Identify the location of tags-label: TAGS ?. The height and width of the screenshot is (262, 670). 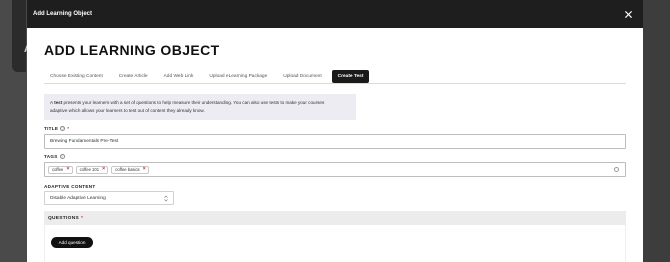
(54, 156).